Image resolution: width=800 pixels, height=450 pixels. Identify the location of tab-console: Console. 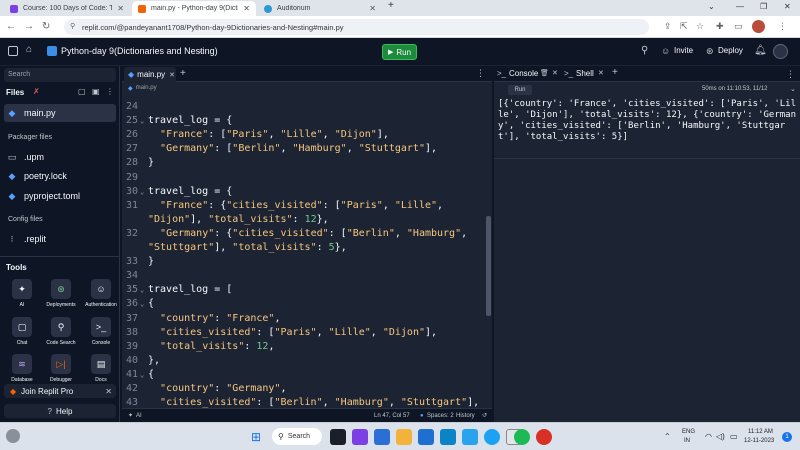
(523, 73).